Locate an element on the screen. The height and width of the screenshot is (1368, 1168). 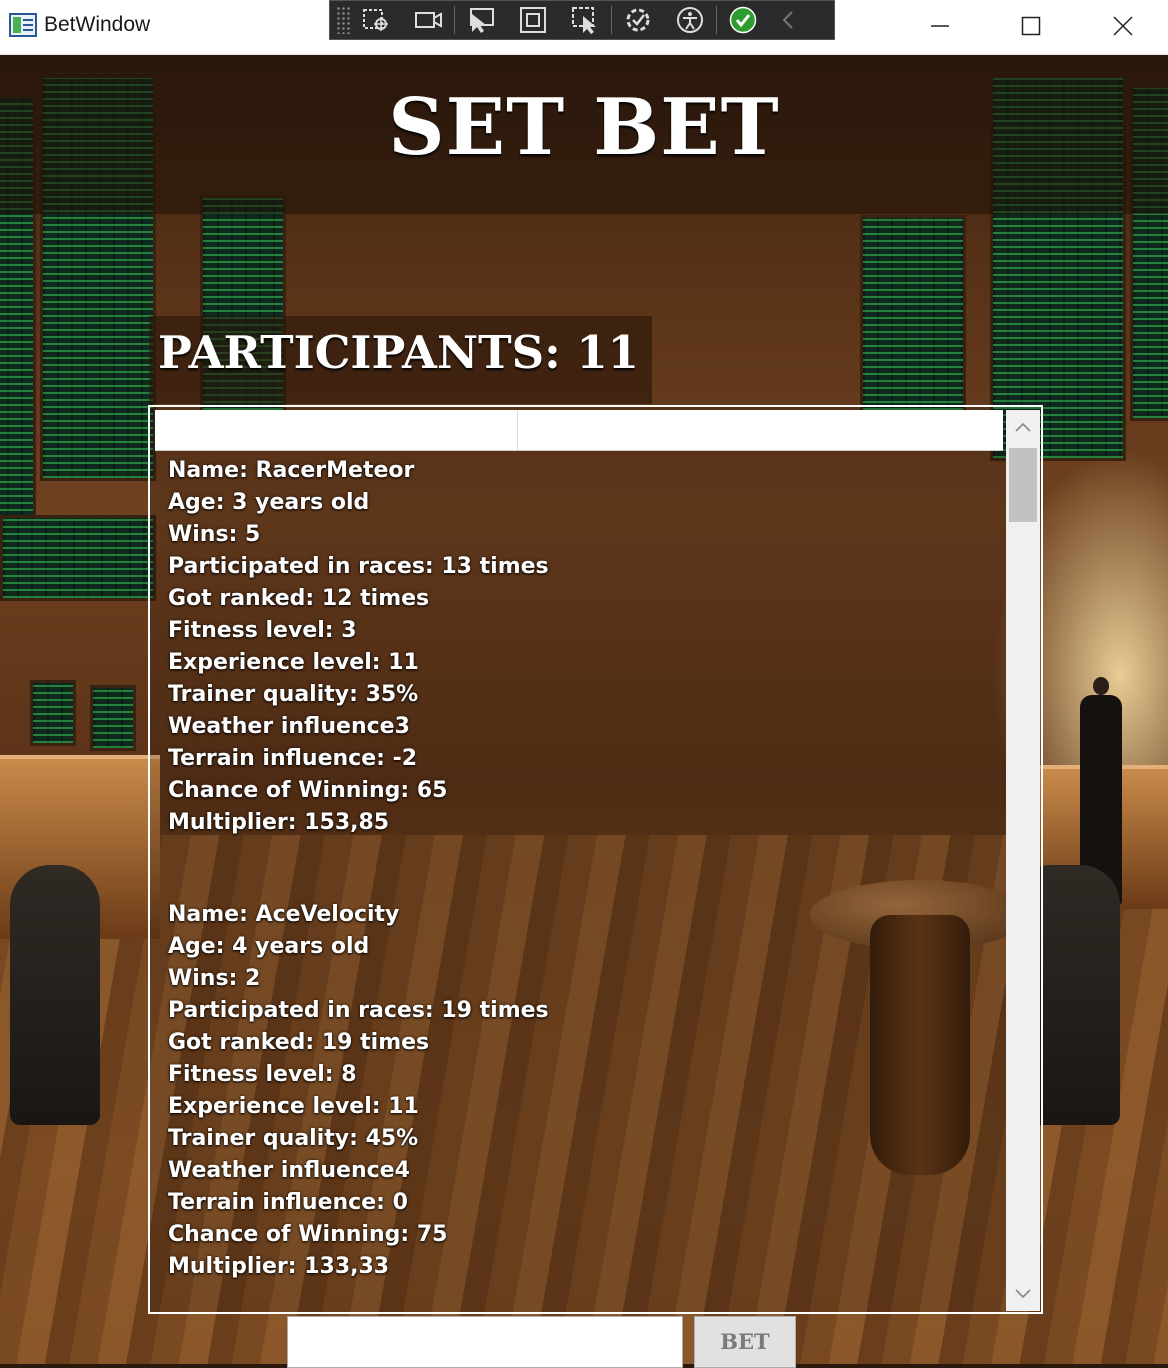
horse-fitness: Fitness level: 8 is located at coordinates (262, 1074).